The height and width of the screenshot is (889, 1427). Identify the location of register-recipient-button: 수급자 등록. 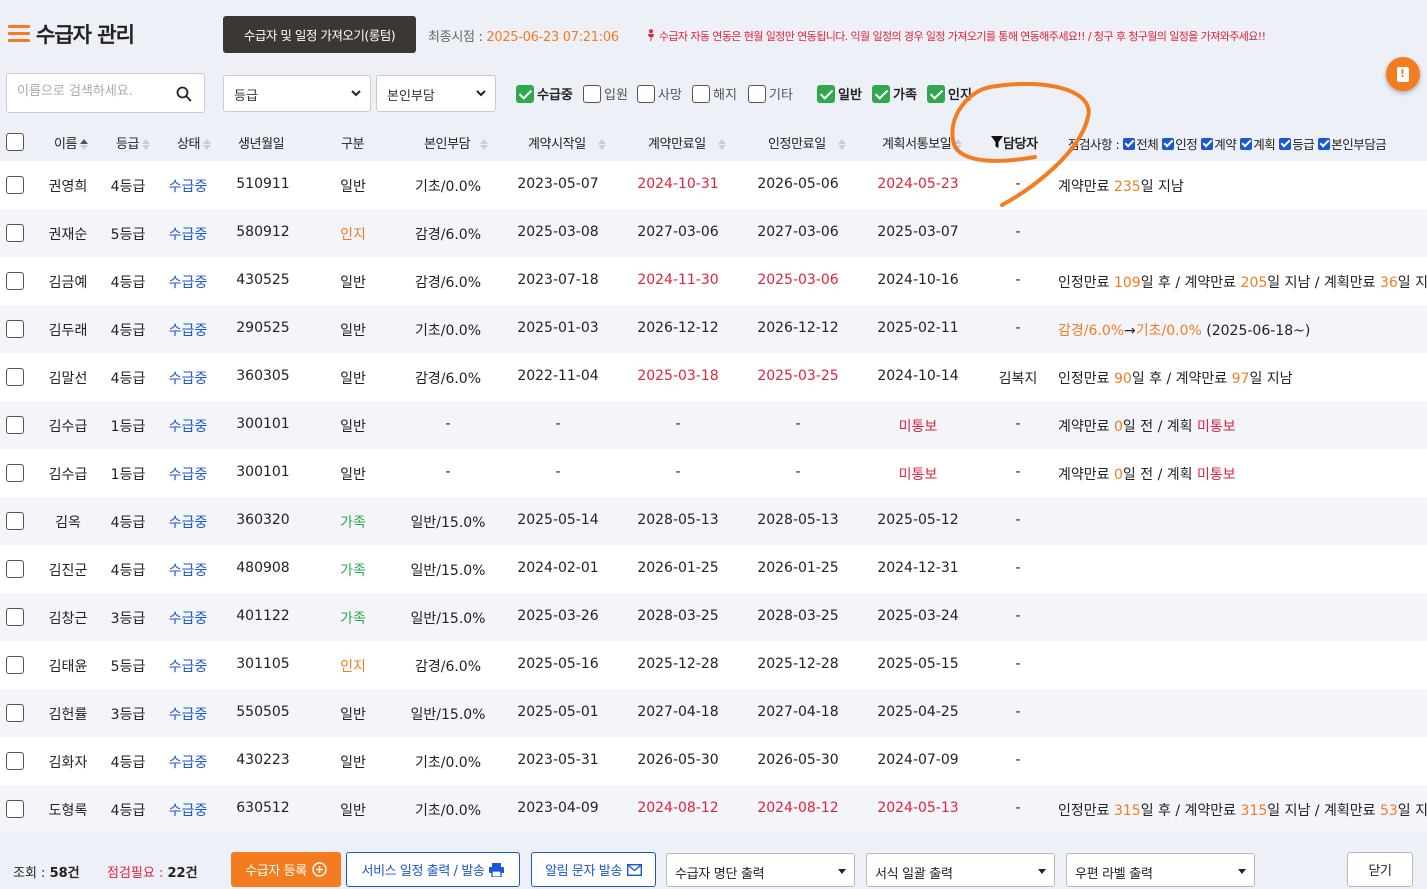
(286, 869).